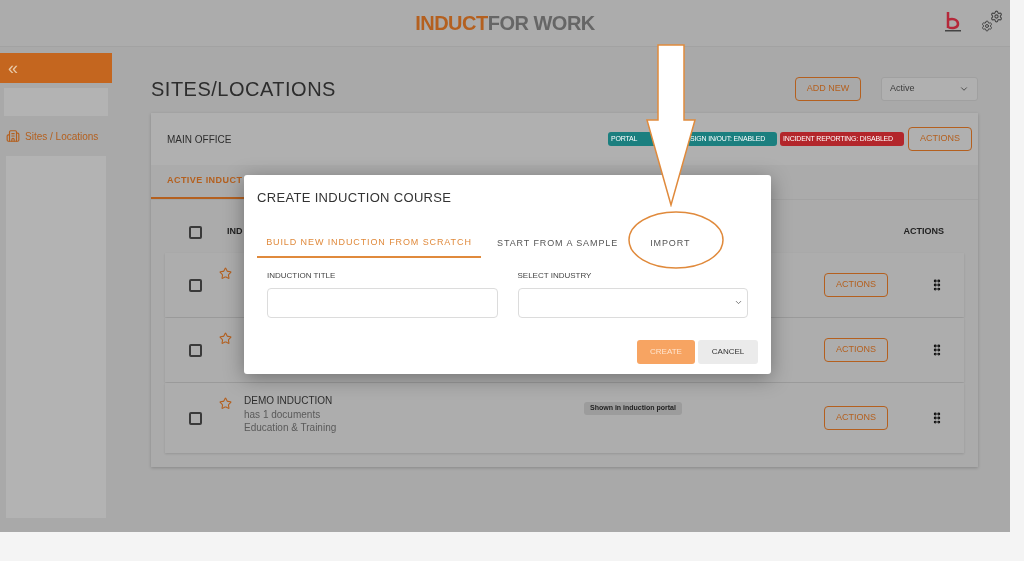 The height and width of the screenshot is (561, 1024). Describe the element at coordinates (953, 21) in the screenshot. I see `brand-logo-icon` at that location.